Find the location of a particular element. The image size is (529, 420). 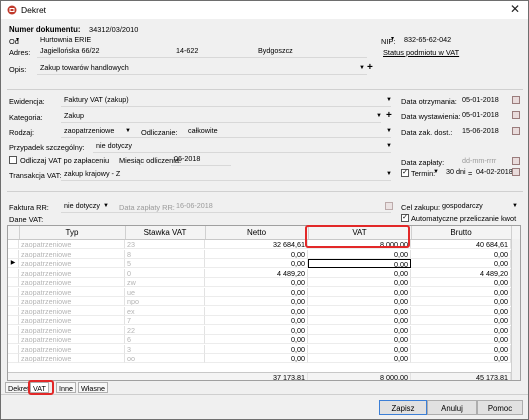

cel-zakupu-dropdown-icon: ▼ is located at coordinates (515, 206).